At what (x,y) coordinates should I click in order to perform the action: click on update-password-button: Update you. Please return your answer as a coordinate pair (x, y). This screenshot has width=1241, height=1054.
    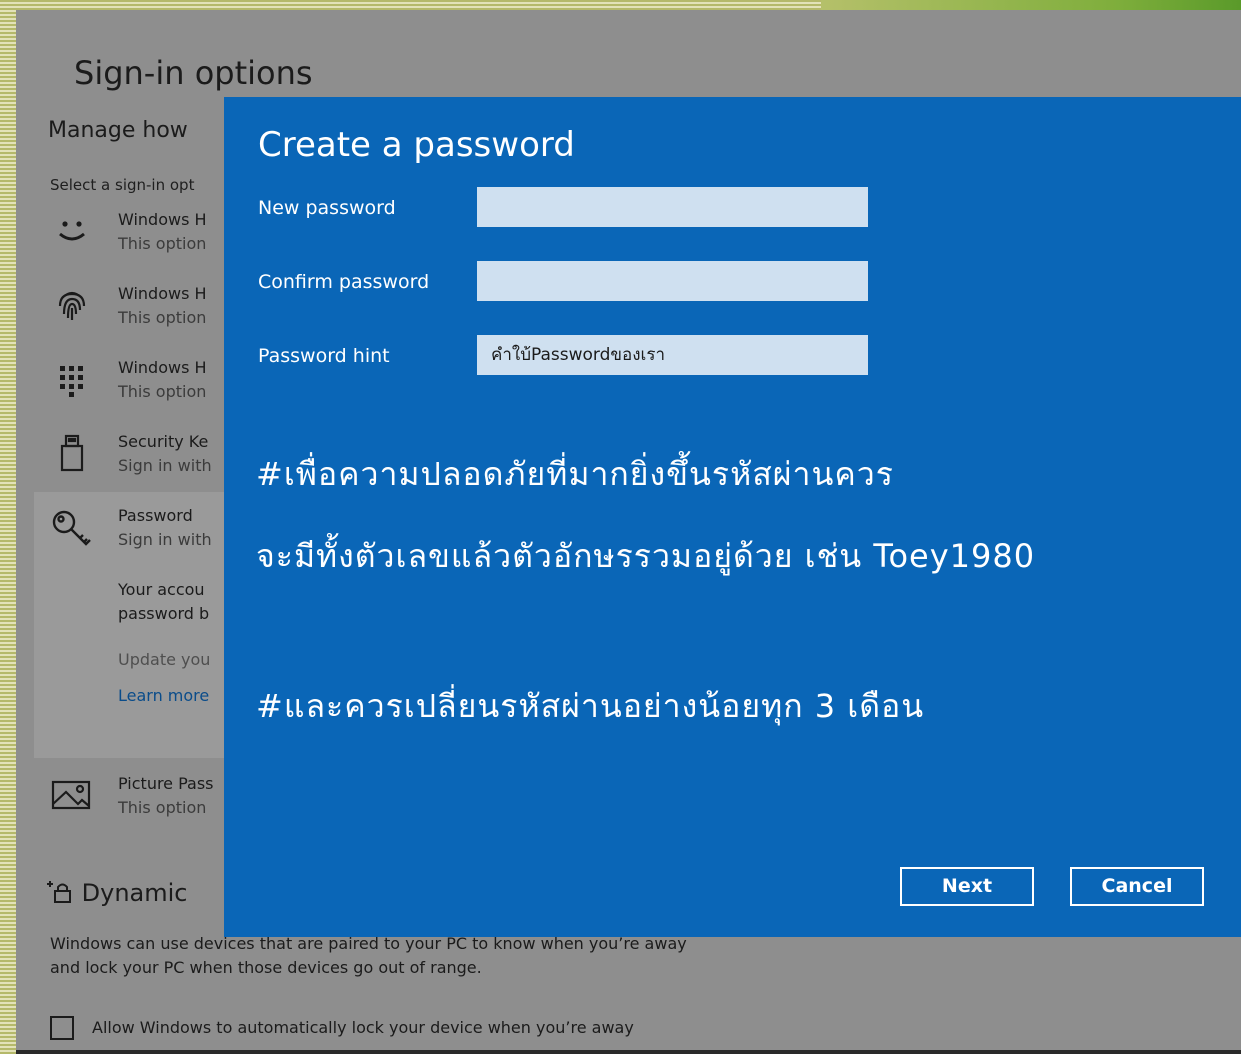
    Looking at the image, I should click on (164, 659).